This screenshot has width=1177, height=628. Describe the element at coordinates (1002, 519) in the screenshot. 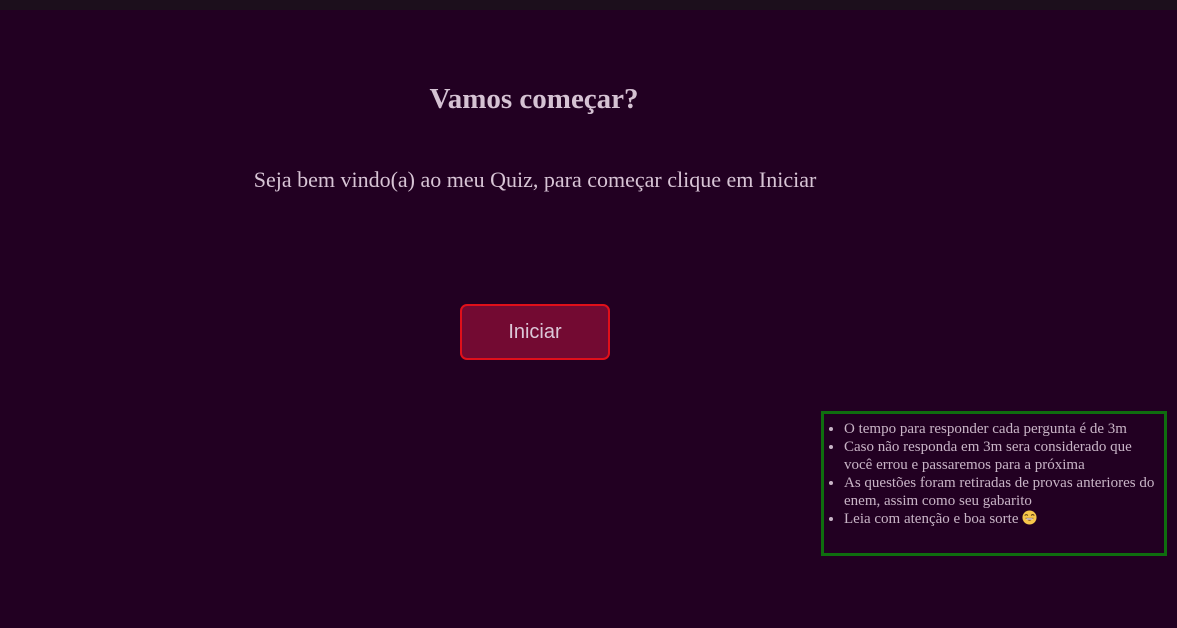

I see `rule-item-good-luck: Leia com atenção e boa sorte` at that location.